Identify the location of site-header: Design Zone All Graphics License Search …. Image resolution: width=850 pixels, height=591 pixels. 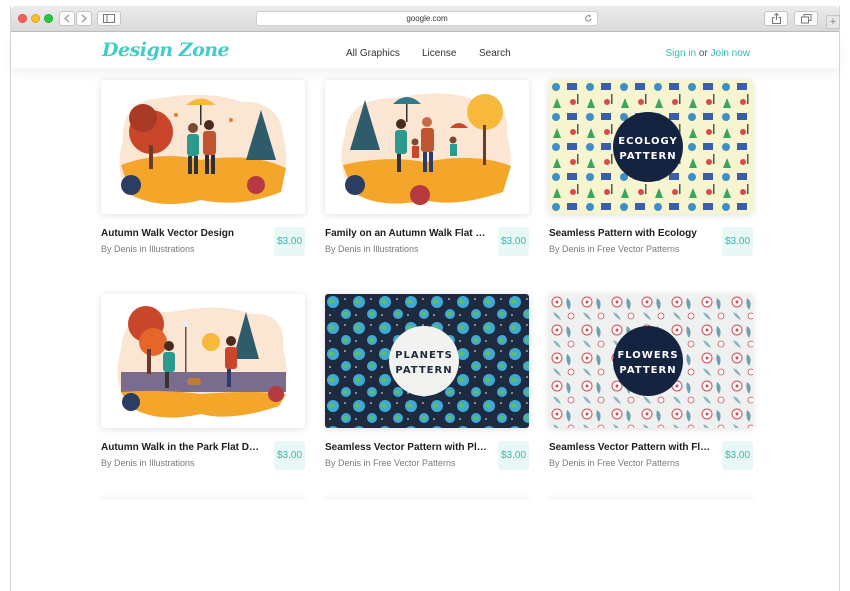
(425, 50).